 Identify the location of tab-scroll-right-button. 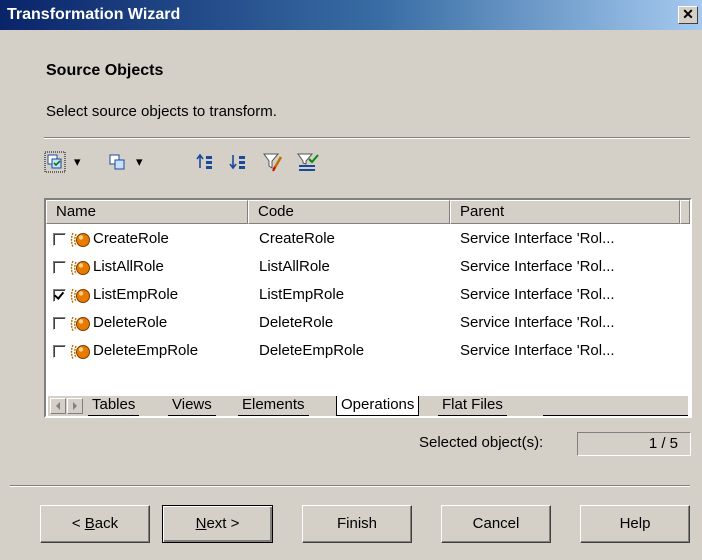
(75, 406).